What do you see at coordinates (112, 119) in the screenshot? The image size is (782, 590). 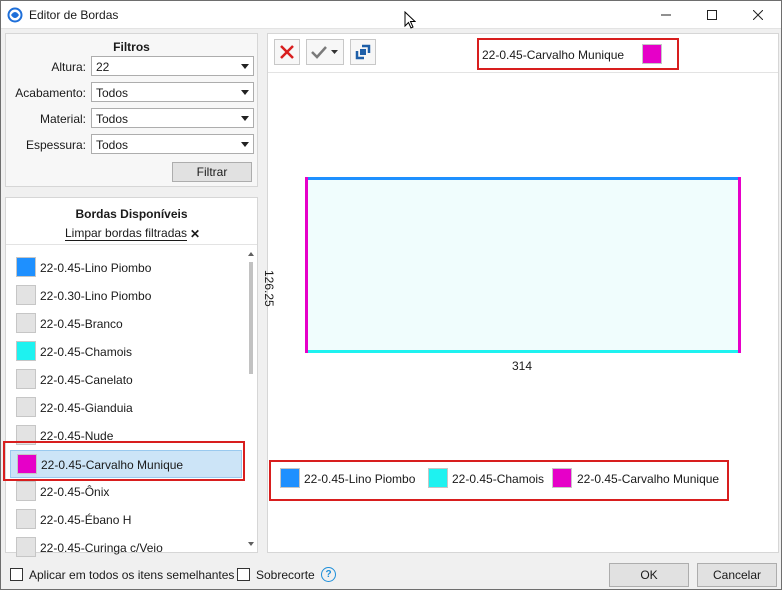 I see `material-combo-value: Todos` at bounding box center [112, 119].